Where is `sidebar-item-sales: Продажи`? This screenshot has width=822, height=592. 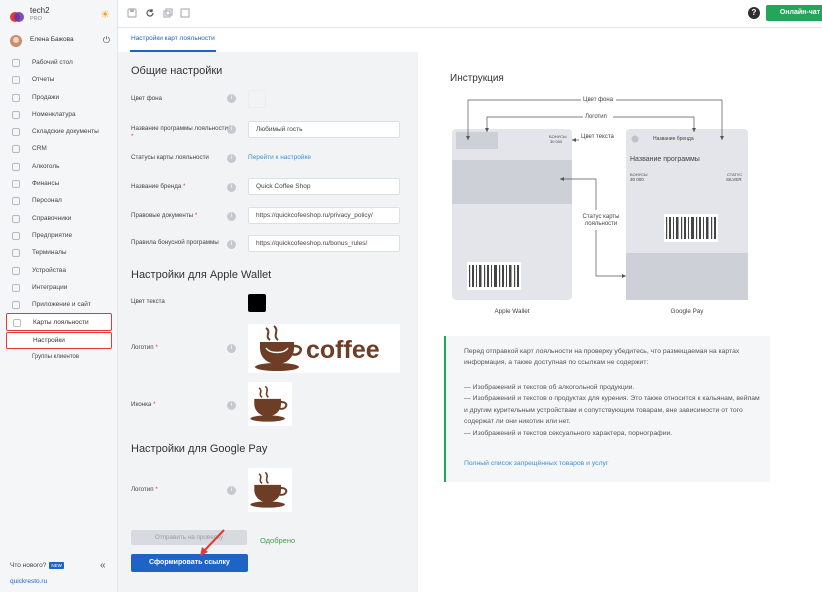
sidebar-item-sales: Продажи is located at coordinates (59, 97).